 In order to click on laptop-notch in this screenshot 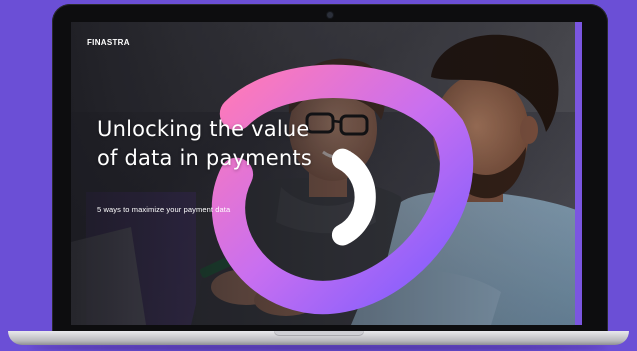, I will do `click(318, 333)`.